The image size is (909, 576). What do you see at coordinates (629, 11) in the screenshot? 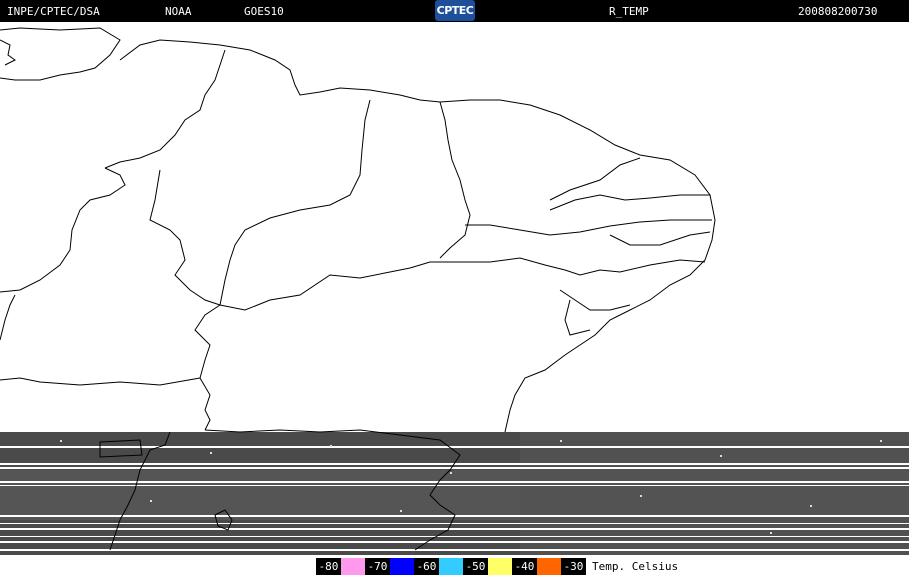
I see `product-label: R_TEMP` at bounding box center [629, 11].